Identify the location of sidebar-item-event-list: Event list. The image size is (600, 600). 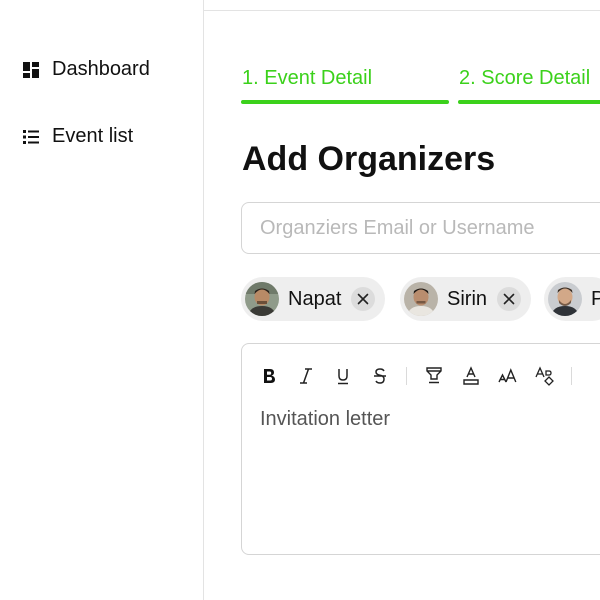
(77, 136).